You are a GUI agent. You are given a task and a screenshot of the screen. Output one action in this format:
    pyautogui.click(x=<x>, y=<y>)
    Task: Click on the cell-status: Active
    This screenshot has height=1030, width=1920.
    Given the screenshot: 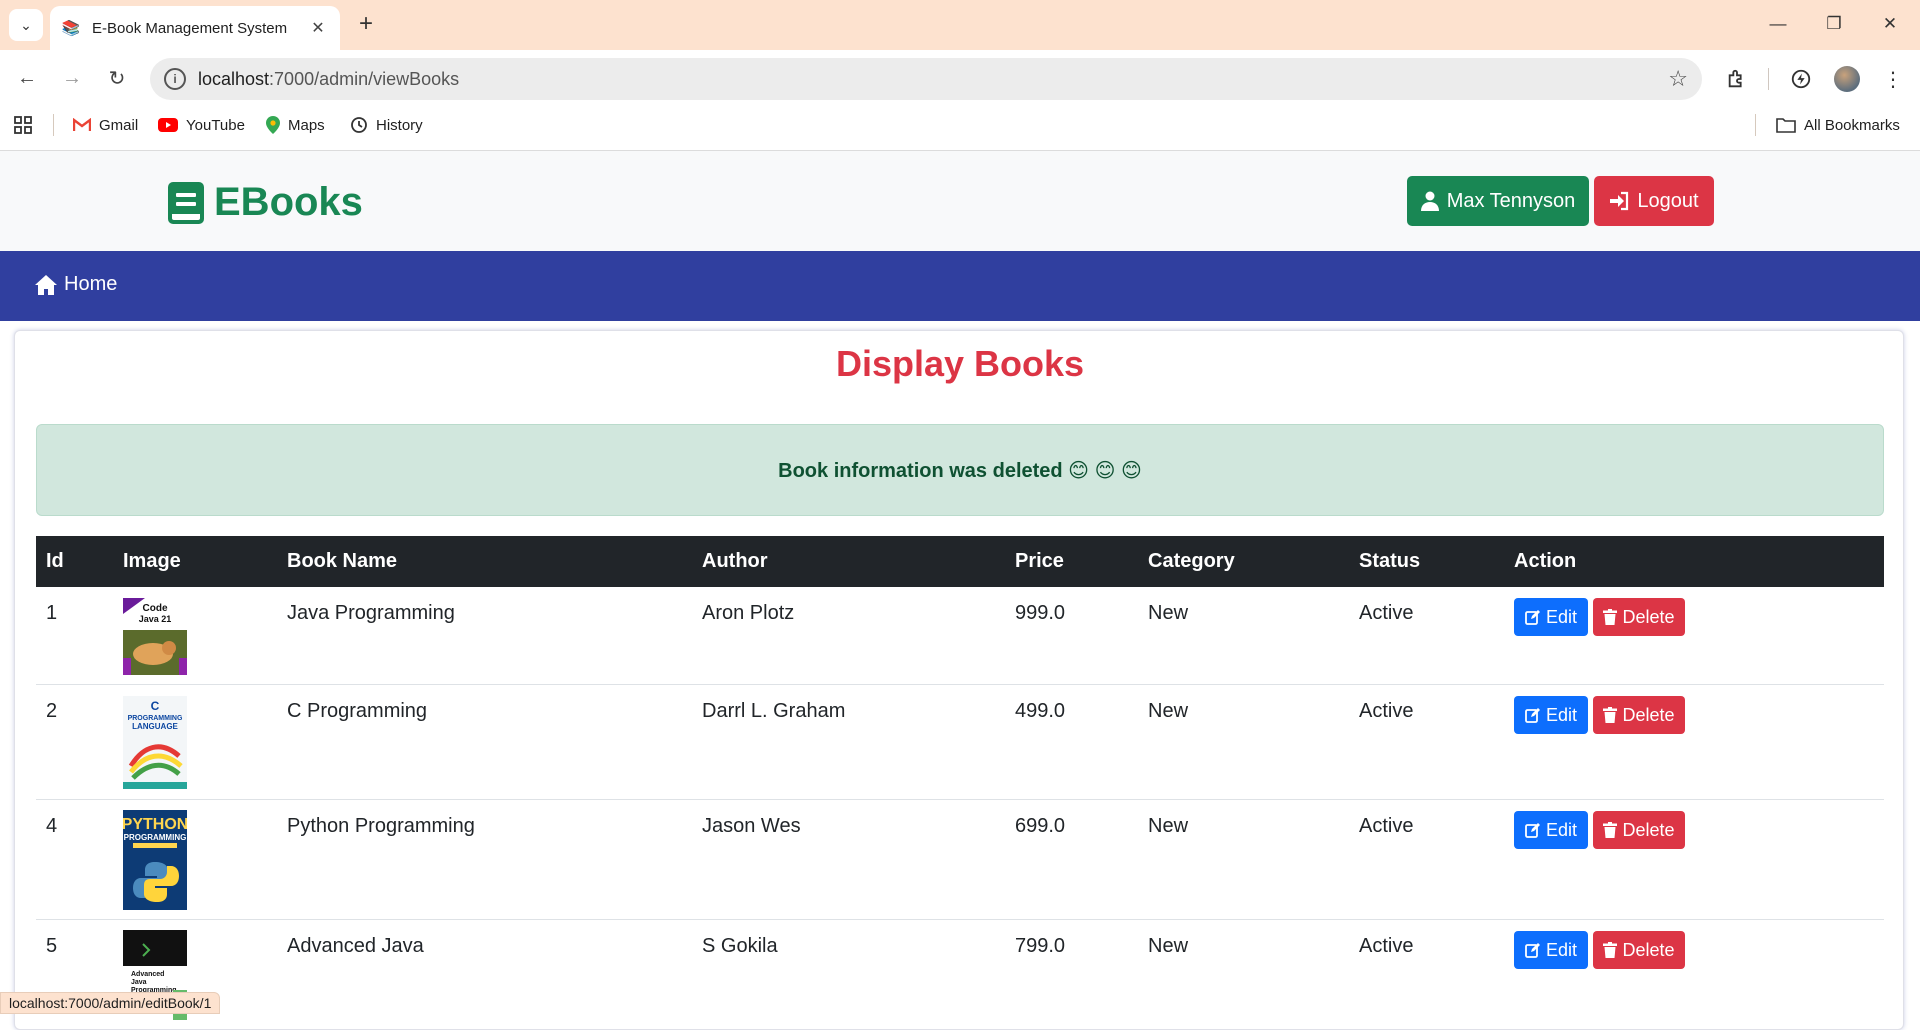 What is the action you would take?
    pyautogui.click(x=1386, y=826)
    